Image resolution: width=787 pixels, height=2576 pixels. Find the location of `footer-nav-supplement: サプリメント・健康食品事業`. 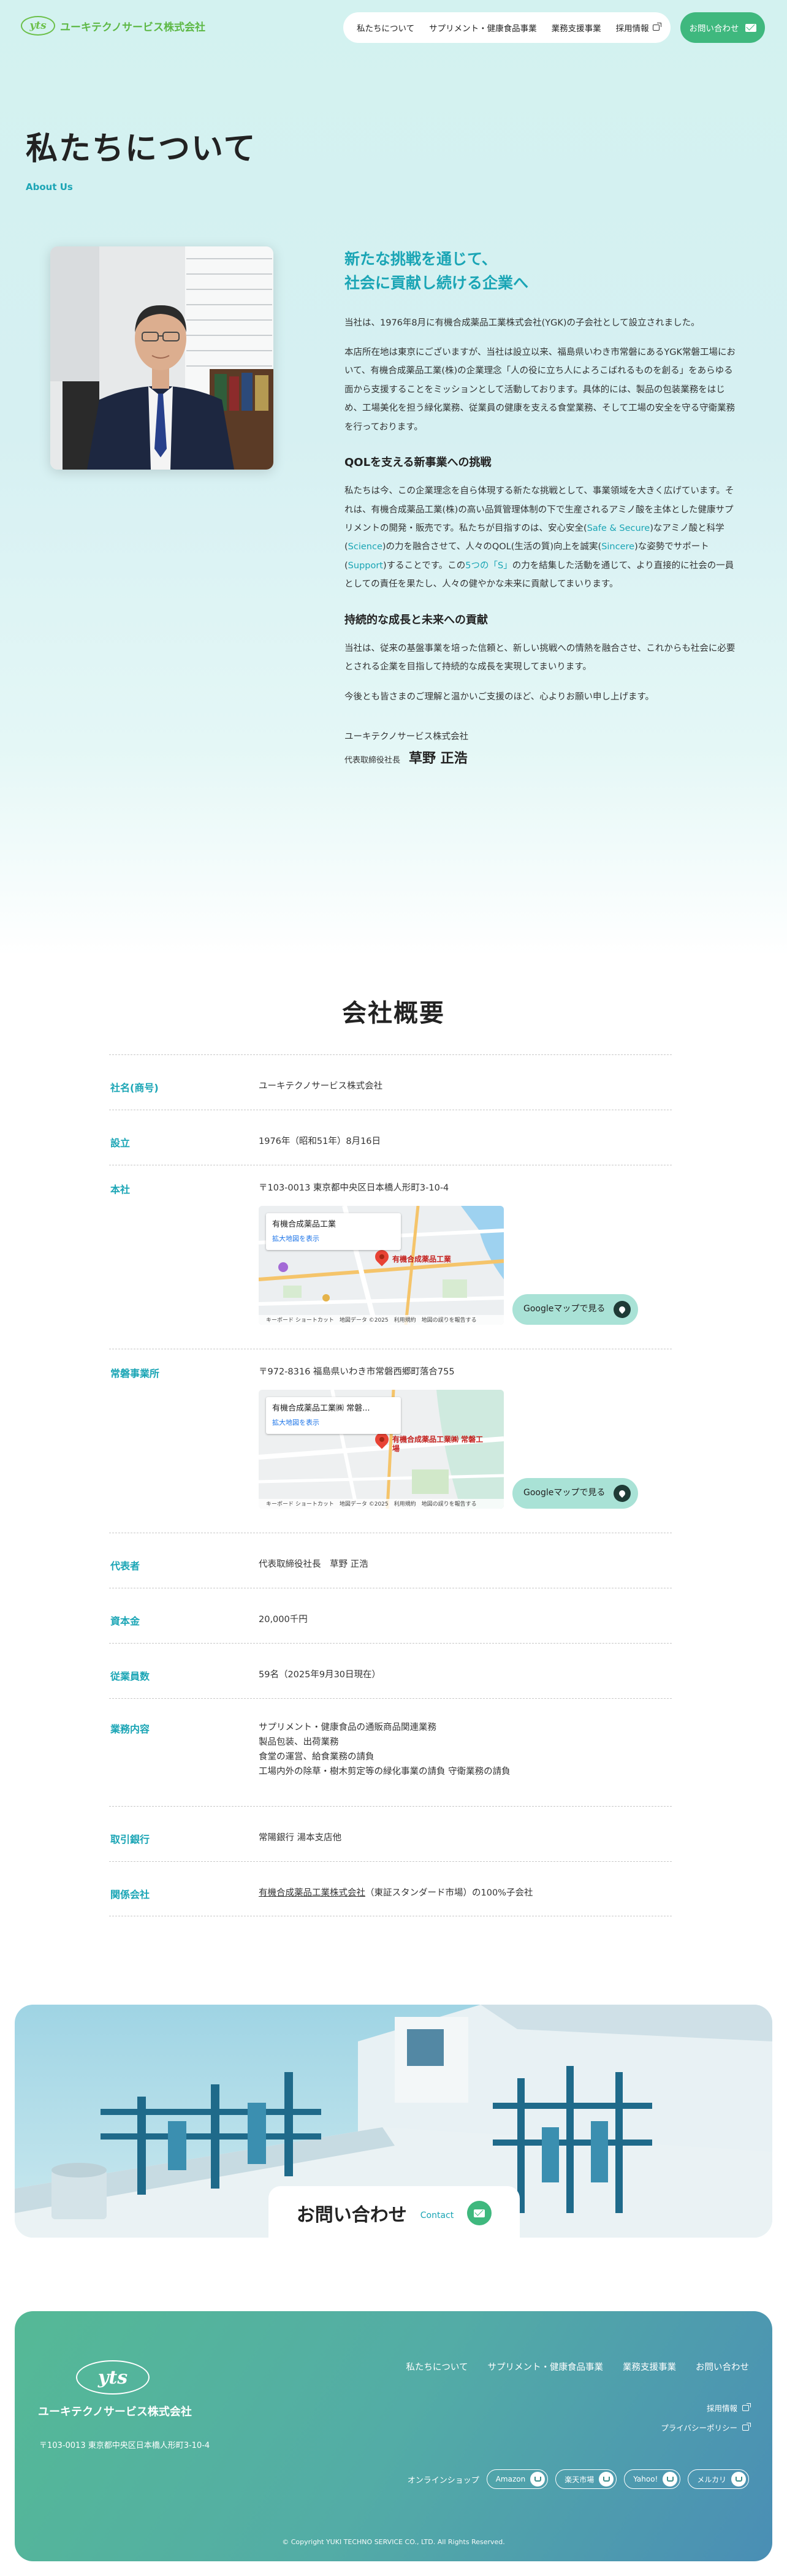

footer-nav-supplement: サプリメント・健康食品事業 is located at coordinates (546, 2366).